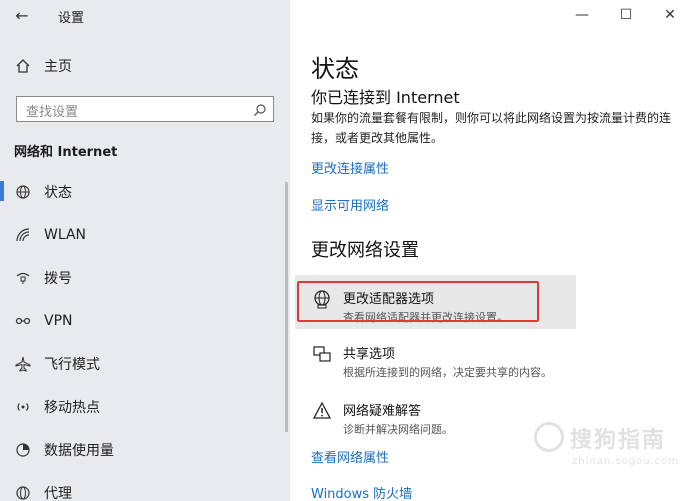 This screenshot has height=501, width=692. Describe the element at coordinates (58, 192) in the screenshot. I see `sidebar-item-label: 状态` at that location.